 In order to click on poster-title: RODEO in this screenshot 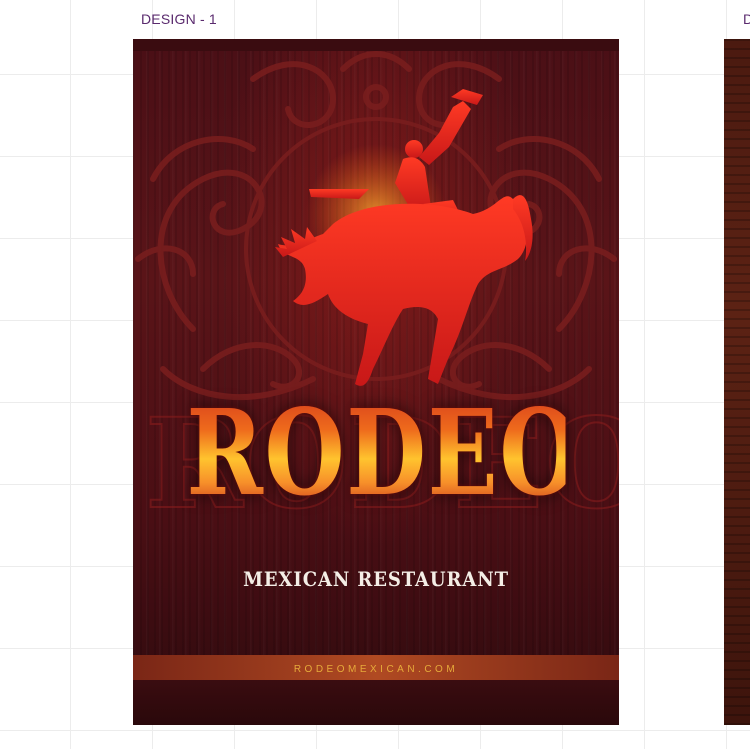, I will do `click(384, 452)`.